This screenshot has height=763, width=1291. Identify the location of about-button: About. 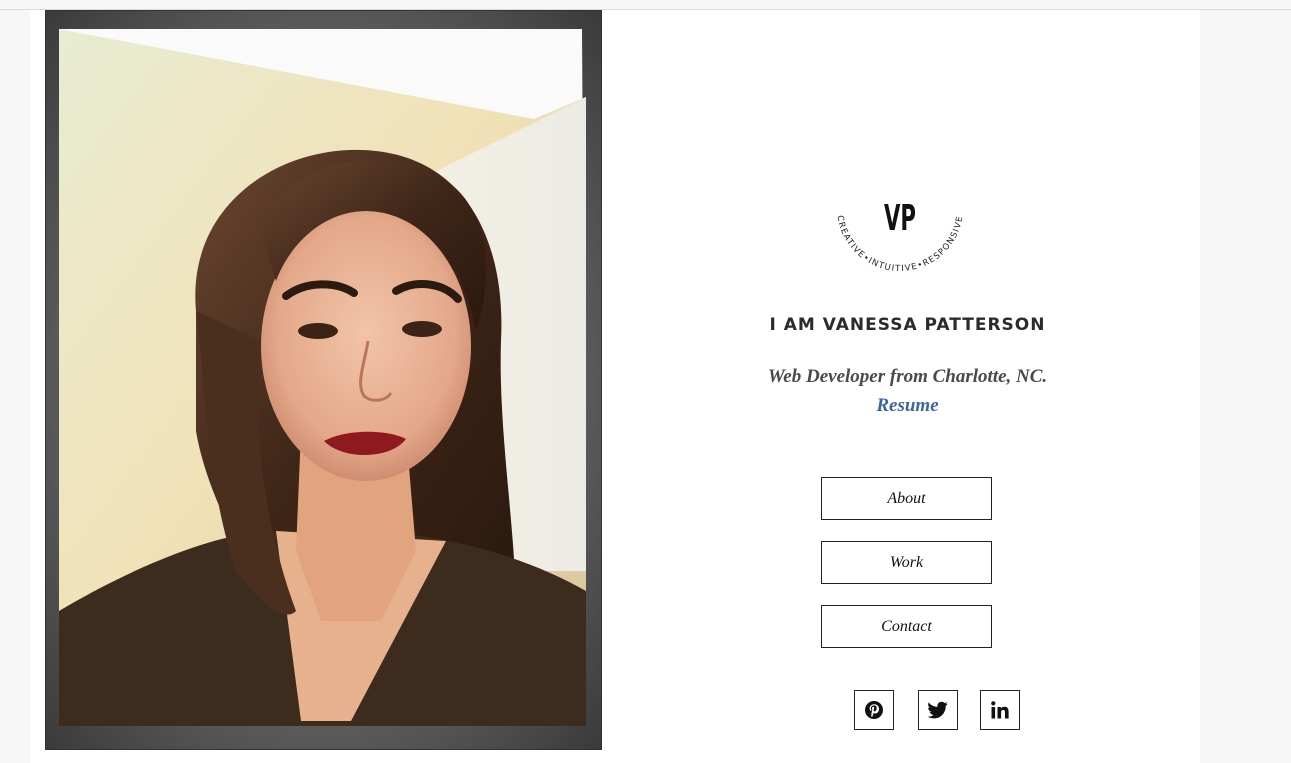
(906, 498).